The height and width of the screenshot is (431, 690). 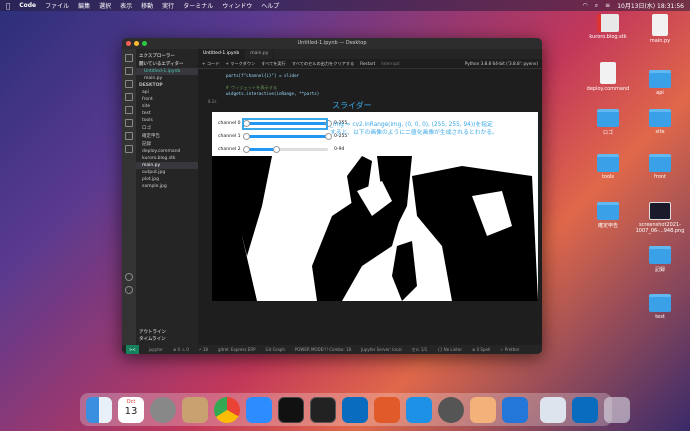 What do you see at coordinates (270, 5) in the screenshot?
I see `menu-help: ヘルプ` at bounding box center [270, 5].